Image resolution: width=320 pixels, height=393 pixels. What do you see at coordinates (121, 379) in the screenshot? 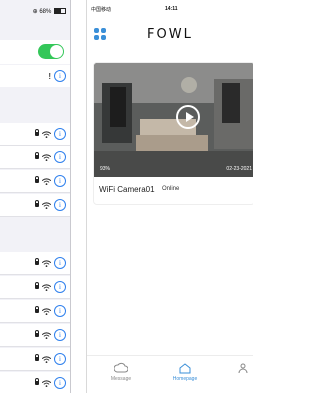
I see `nav-message-label: Message` at bounding box center [121, 379].